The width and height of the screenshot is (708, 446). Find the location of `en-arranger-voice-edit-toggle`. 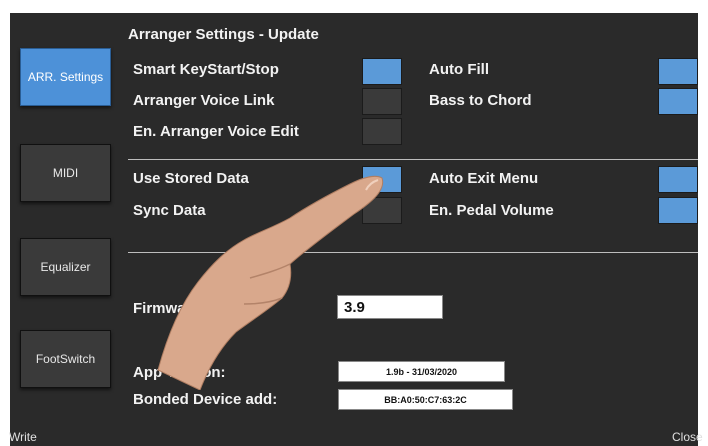

en-arranger-voice-edit-toggle is located at coordinates (382, 131).